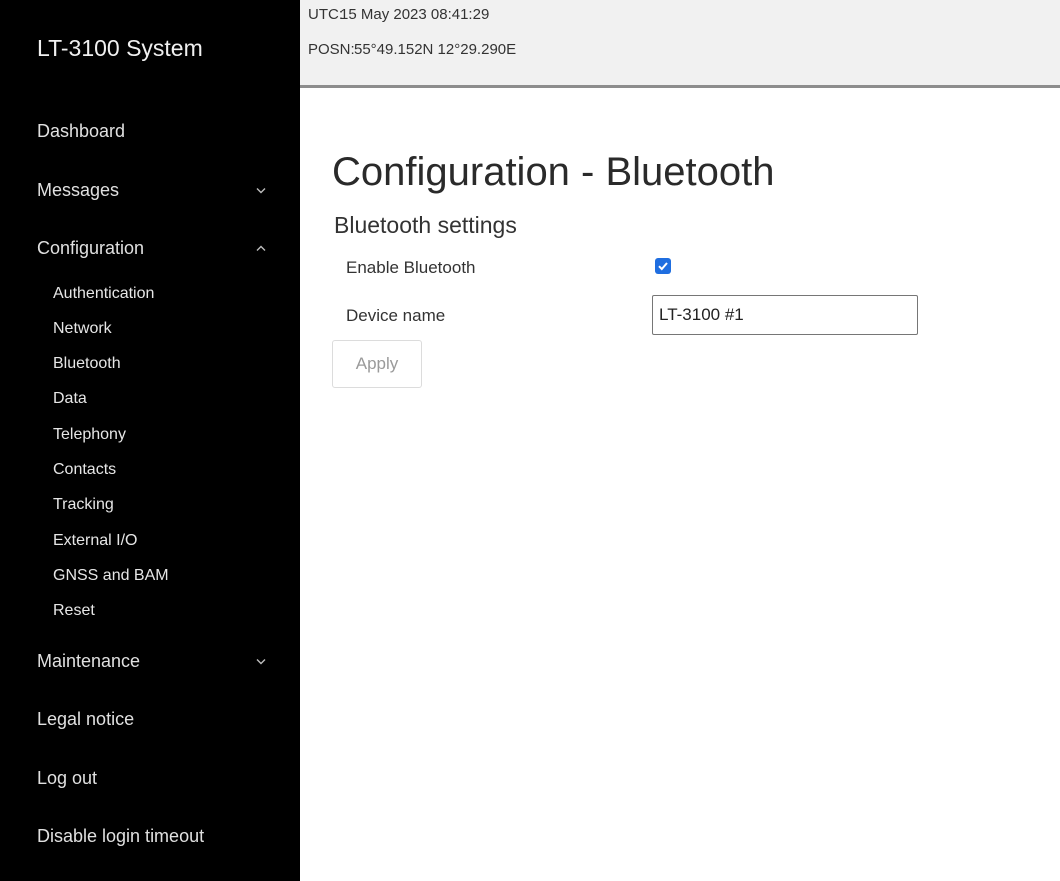  I want to click on nav-log-out: Log out, so click(154, 778).